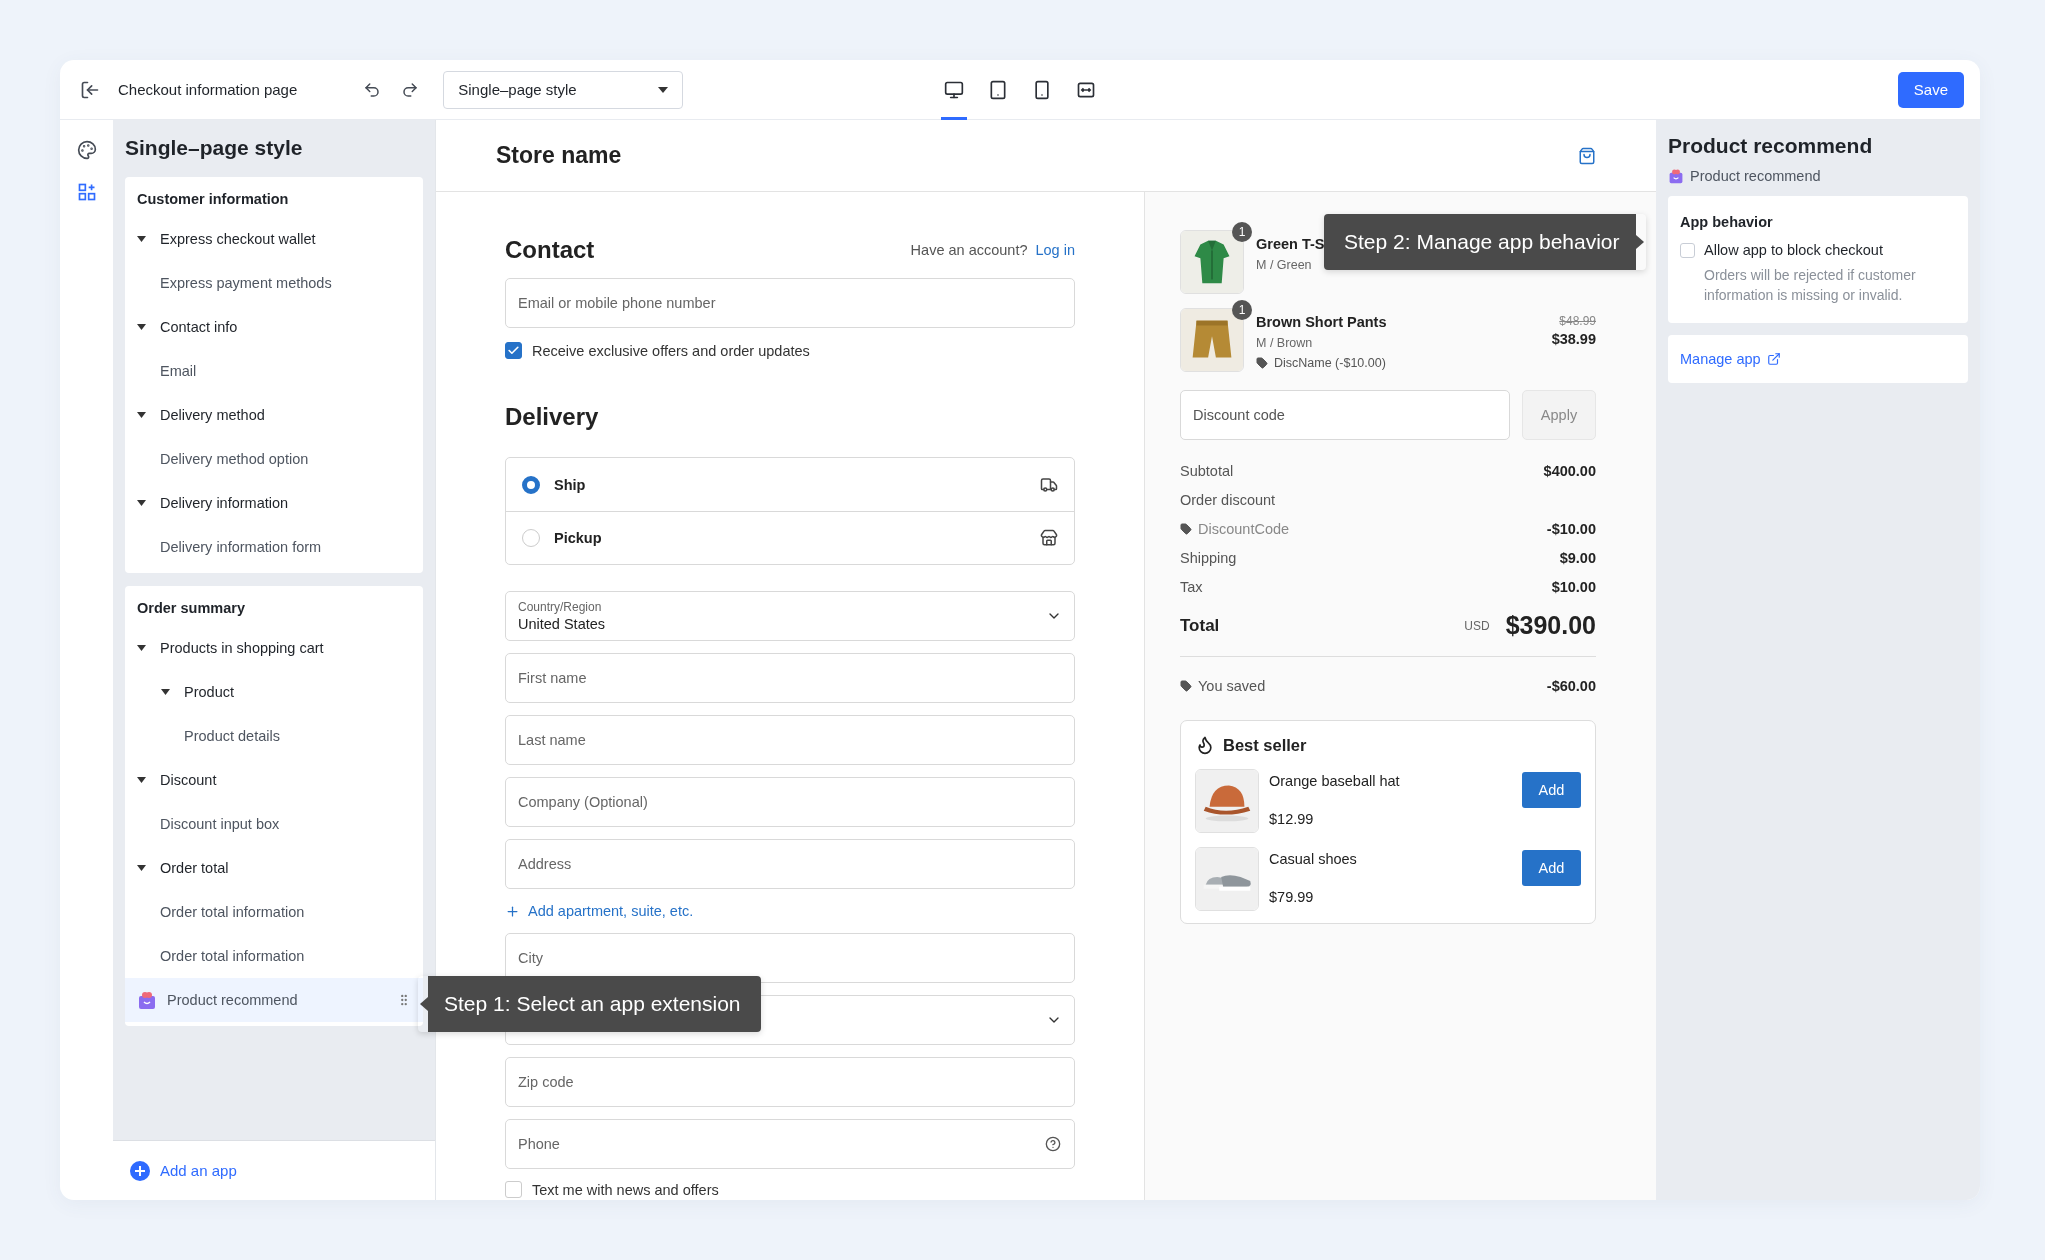  What do you see at coordinates (1321, 322) in the screenshot?
I see `product-name: Brown Short Pants` at bounding box center [1321, 322].